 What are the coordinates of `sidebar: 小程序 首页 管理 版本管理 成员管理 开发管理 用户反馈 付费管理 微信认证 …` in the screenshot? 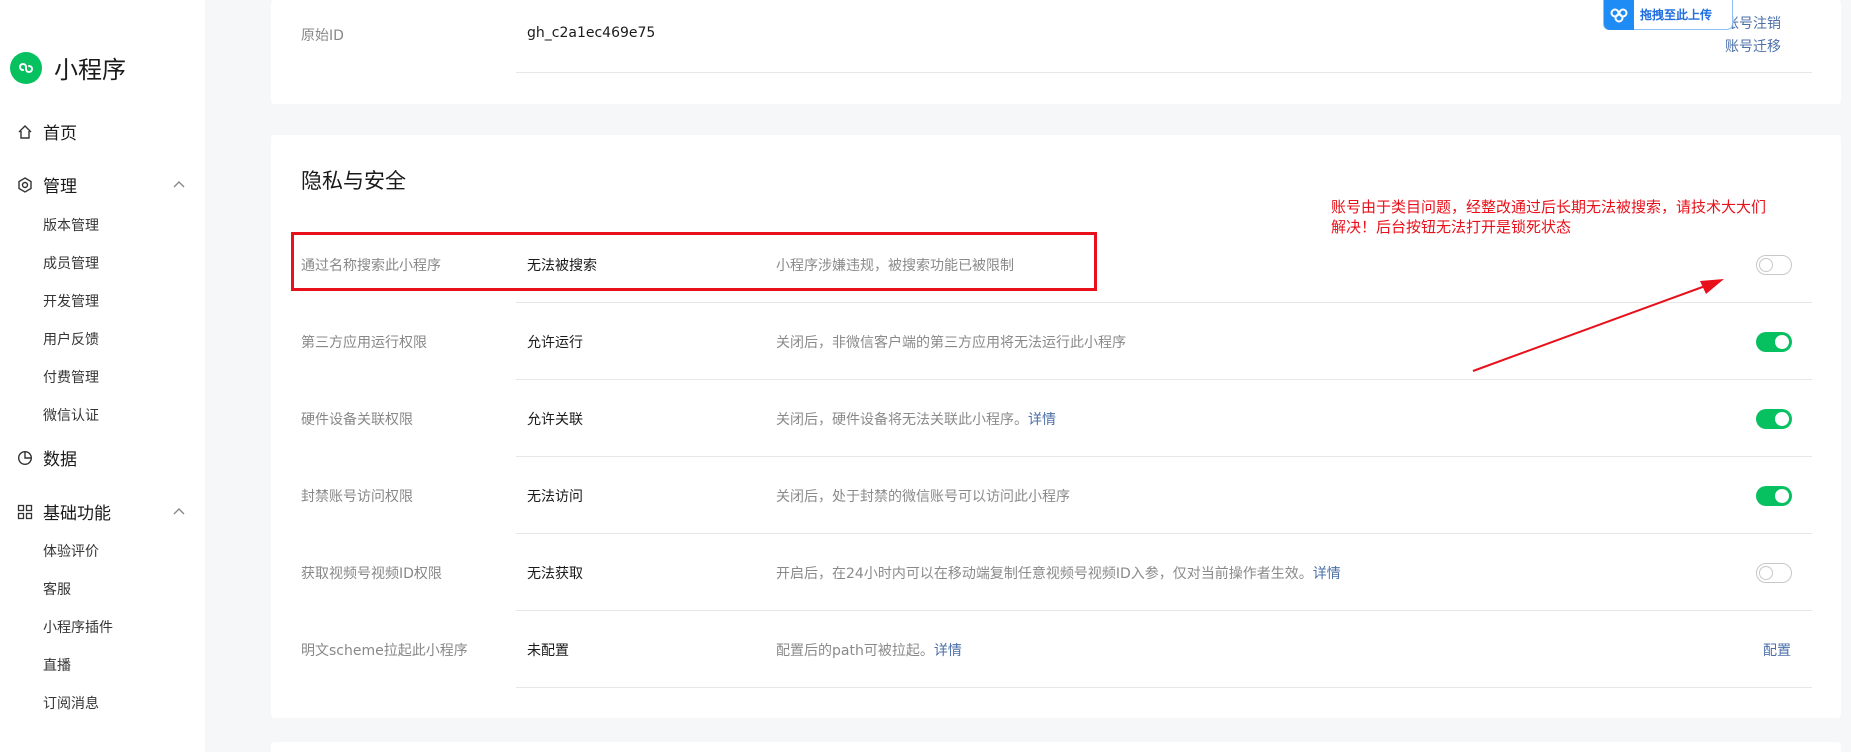 It's located at (102, 376).